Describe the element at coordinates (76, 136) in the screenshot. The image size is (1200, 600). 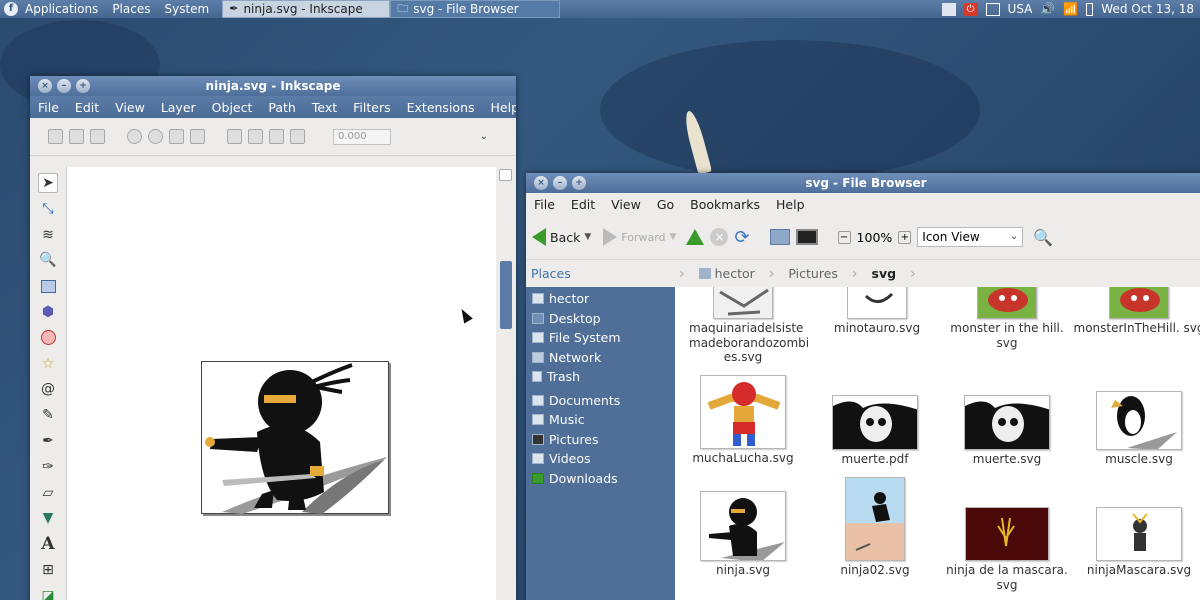
I see `select-all-layers-icon` at that location.